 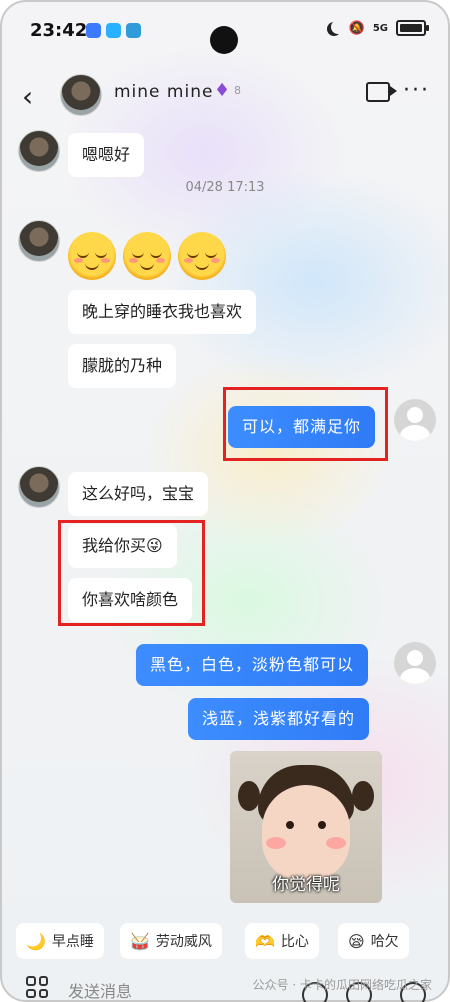 What do you see at coordinates (100, 990) in the screenshot?
I see `message-input: 发送消息` at bounding box center [100, 990].